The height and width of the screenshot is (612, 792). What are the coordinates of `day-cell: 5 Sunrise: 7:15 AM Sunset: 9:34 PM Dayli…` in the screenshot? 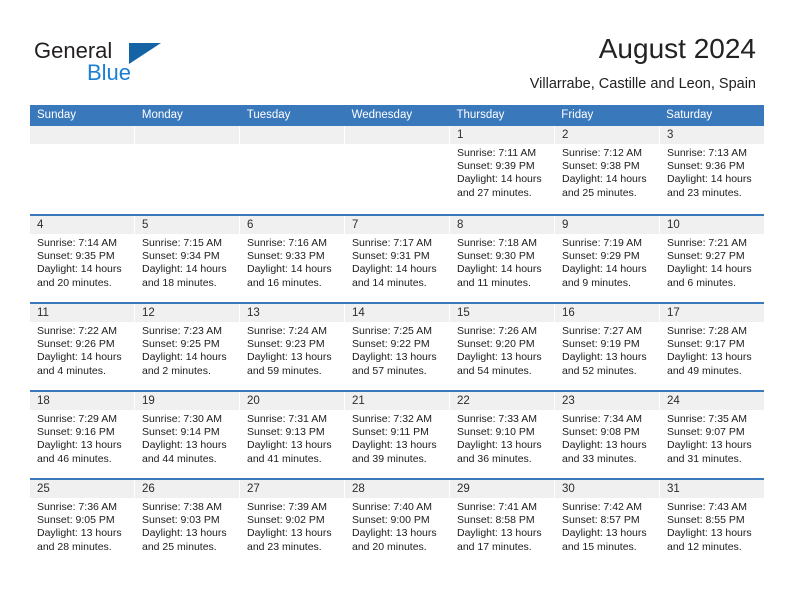 It's located at (187, 259).